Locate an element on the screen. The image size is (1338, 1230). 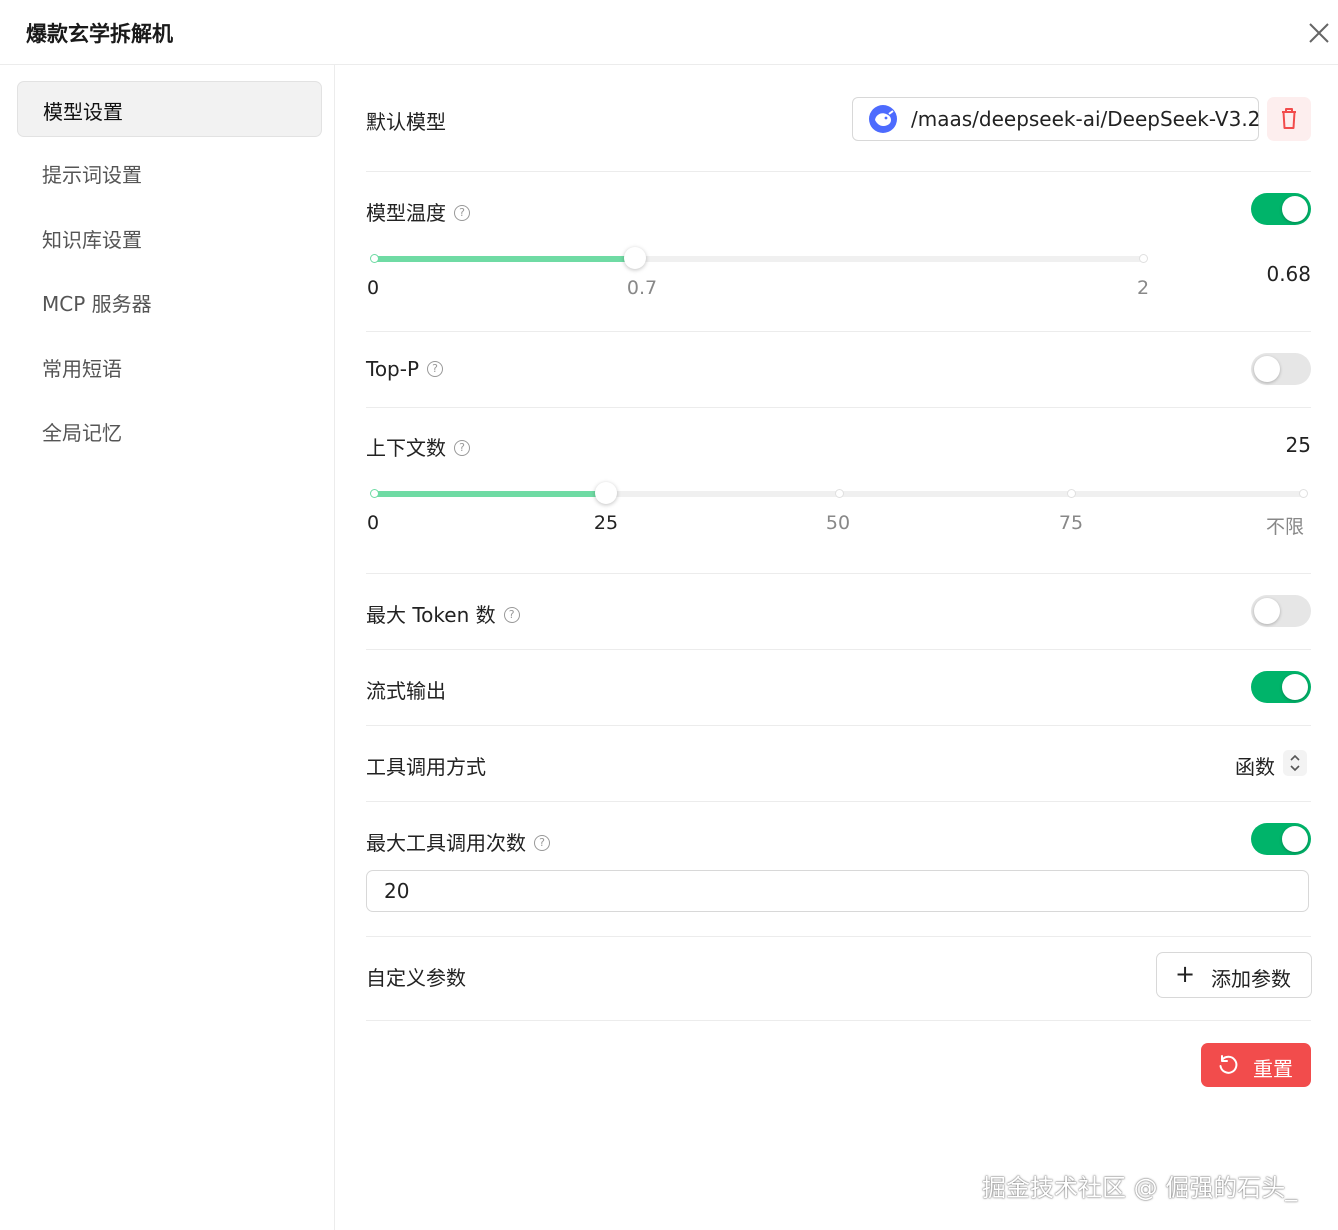
tool-call-mode-select: 函数 is located at coordinates (1272, 764).